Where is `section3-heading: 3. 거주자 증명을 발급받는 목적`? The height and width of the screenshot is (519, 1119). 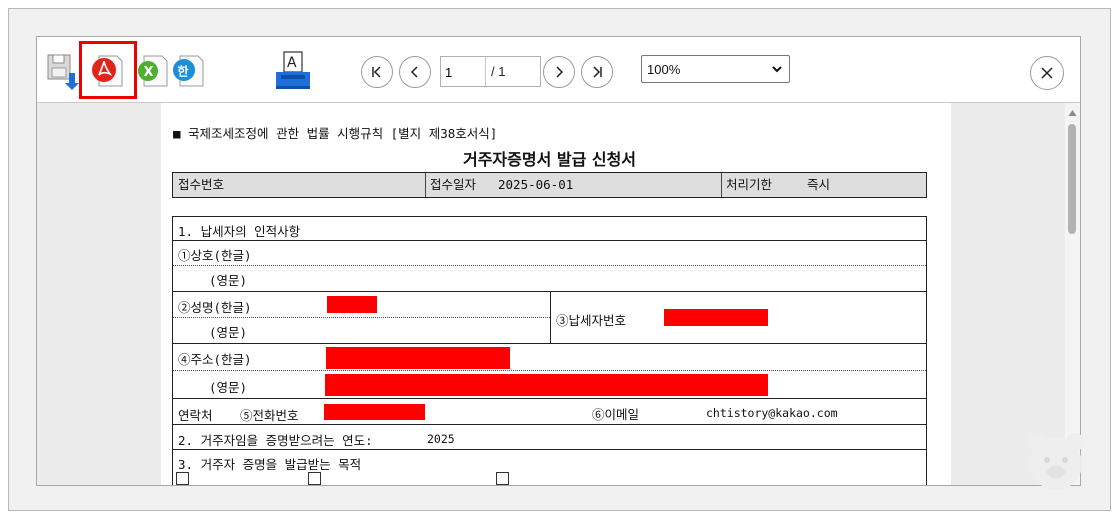 section3-heading: 3. 거주자 증명을 발급받는 목적 is located at coordinates (270, 464).